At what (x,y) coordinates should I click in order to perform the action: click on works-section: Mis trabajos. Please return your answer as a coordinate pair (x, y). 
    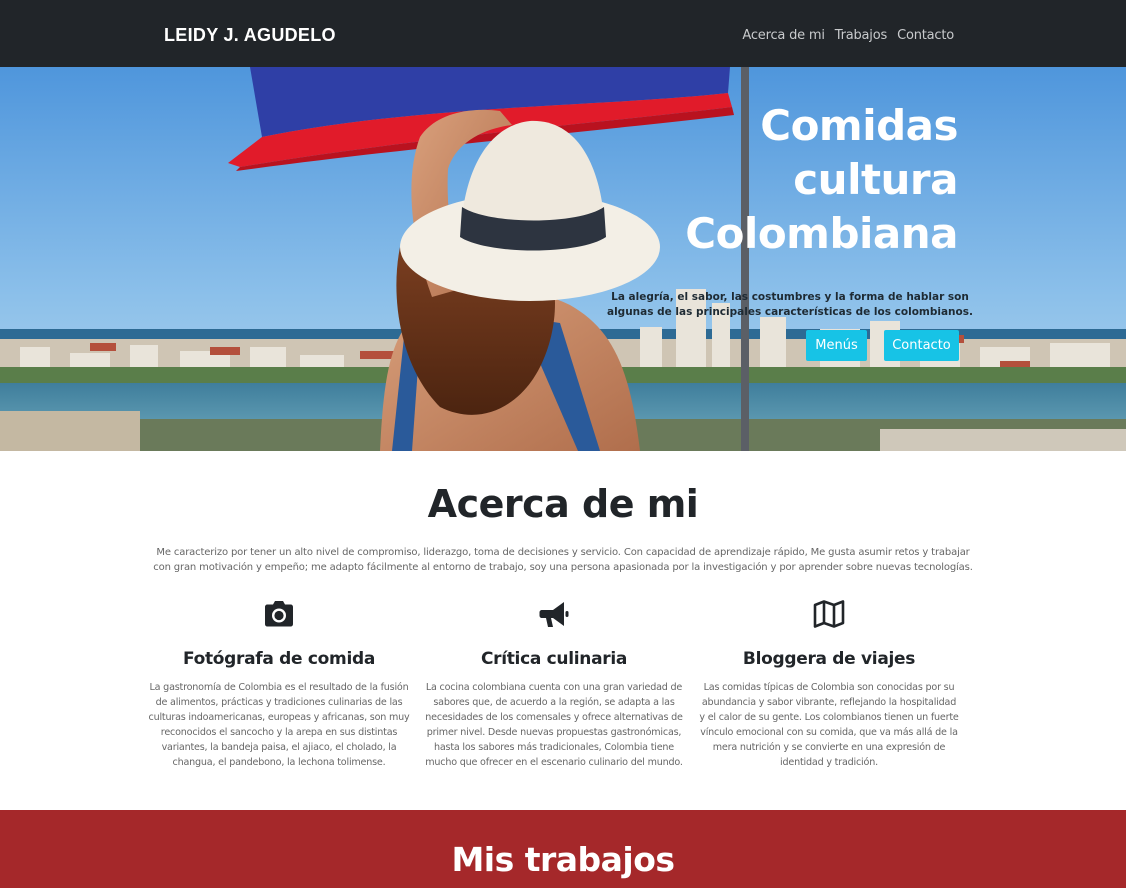
    Looking at the image, I should click on (563, 849).